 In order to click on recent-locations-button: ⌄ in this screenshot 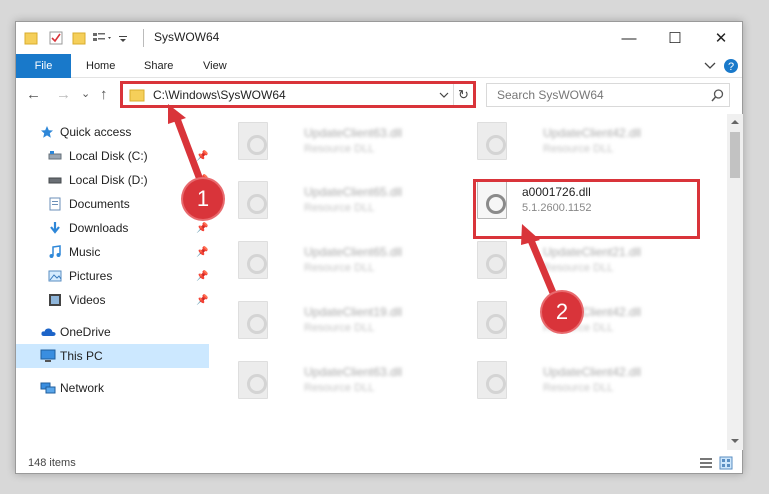, I will do `click(85, 93)`.